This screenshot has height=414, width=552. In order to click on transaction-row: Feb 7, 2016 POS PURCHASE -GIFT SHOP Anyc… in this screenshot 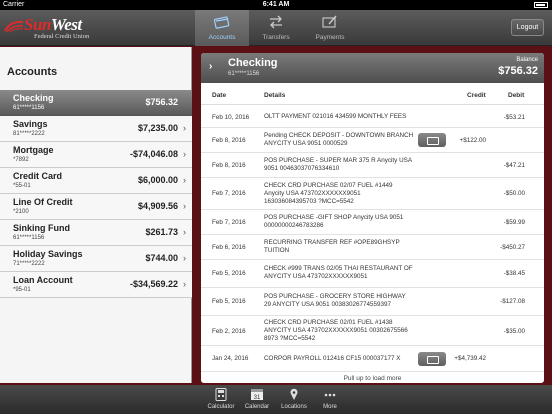, I will do `click(372, 222)`.